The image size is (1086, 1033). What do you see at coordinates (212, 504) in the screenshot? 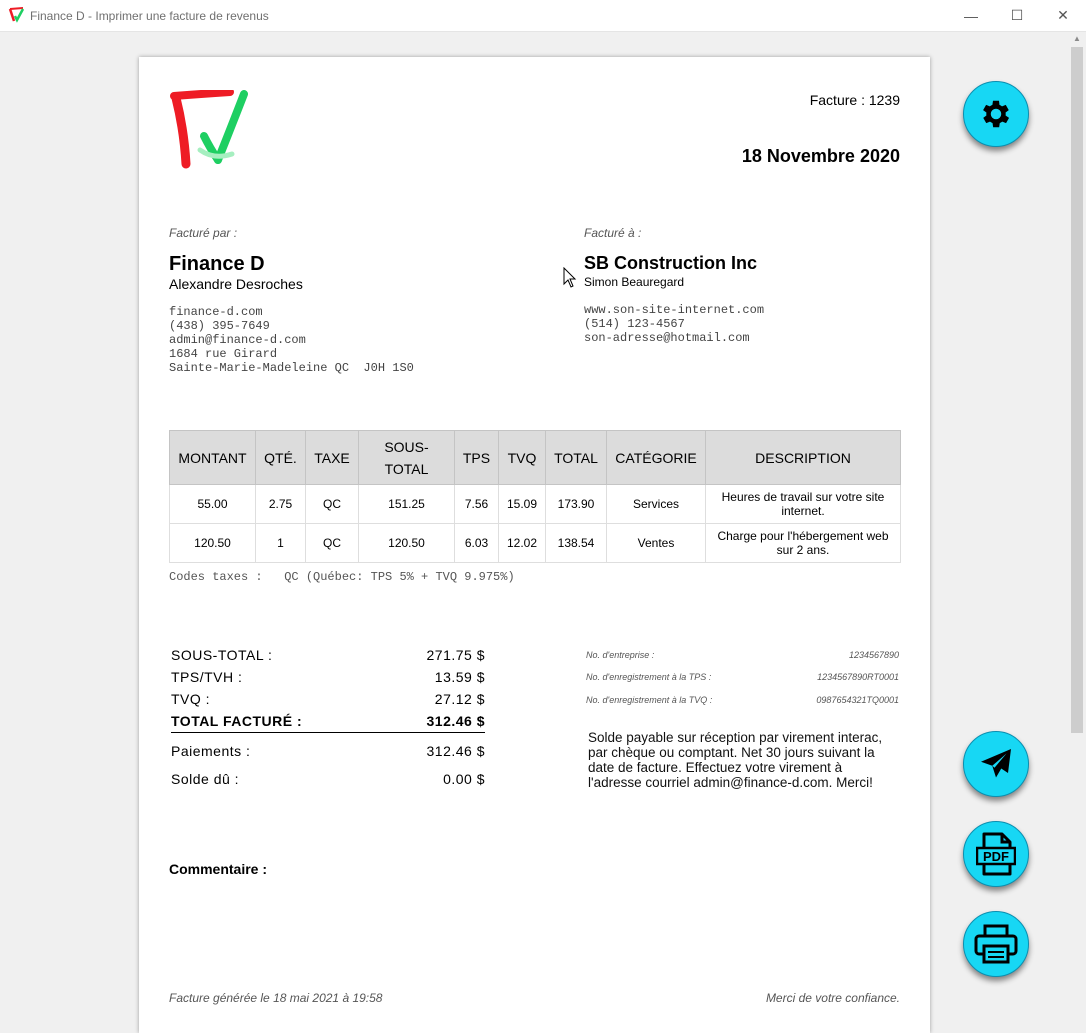
I see `cell-amount: 55.00` at bounding box center [212, 504].